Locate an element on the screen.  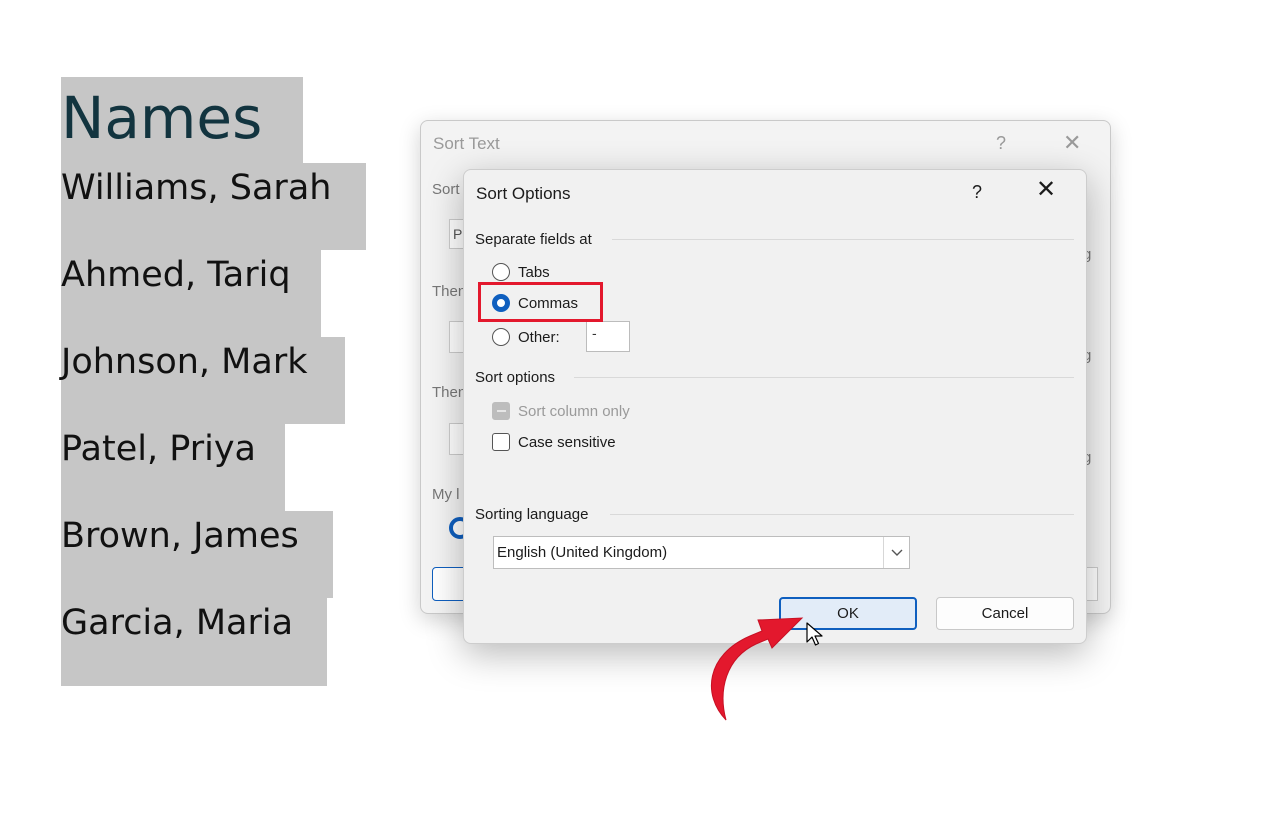
cancel-button: Cancel is located at coordinates (1005, 613).